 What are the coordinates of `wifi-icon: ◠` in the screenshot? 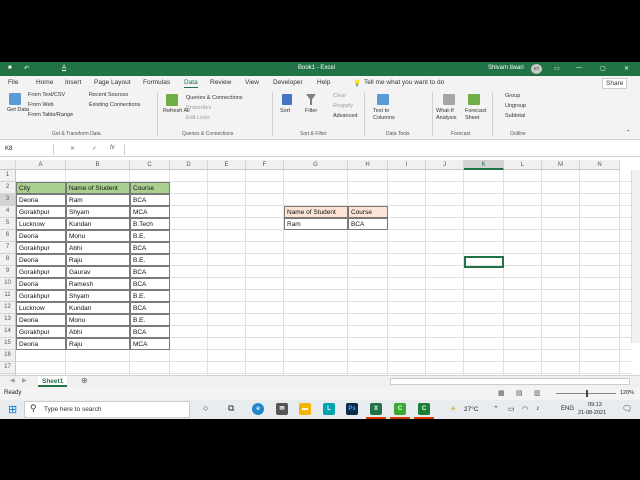 It's located at (525, 409).